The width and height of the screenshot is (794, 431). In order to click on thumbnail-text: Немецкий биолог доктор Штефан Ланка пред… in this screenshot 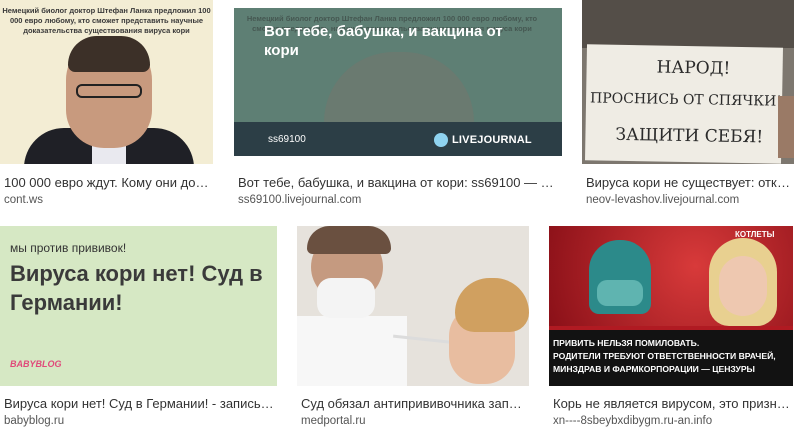, I will do `click(106, 20)`.